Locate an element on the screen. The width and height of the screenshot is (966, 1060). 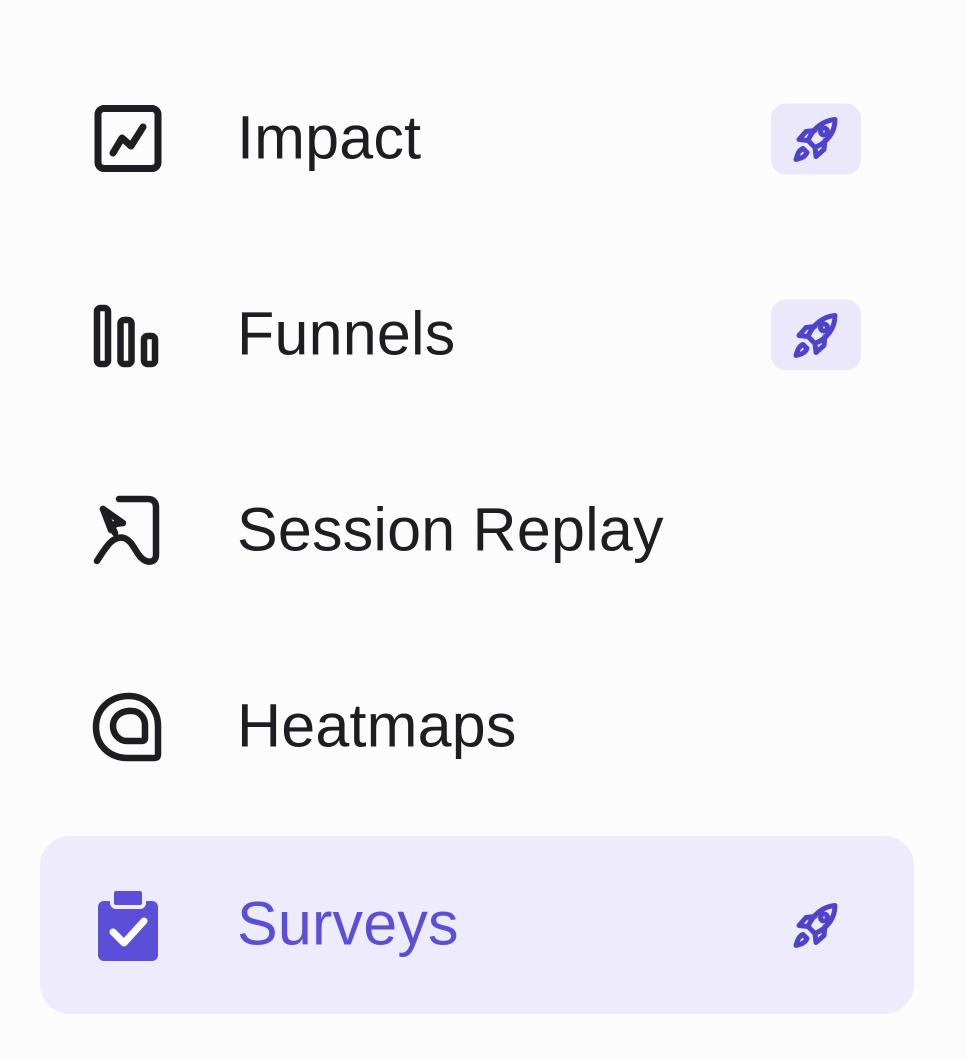
nav-item-label: Funnels is located at coordinates (346, 333).